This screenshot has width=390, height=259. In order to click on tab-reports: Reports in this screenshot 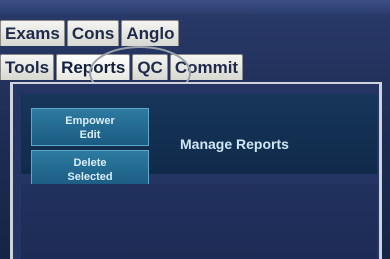, I will do `click(93, 67)`.